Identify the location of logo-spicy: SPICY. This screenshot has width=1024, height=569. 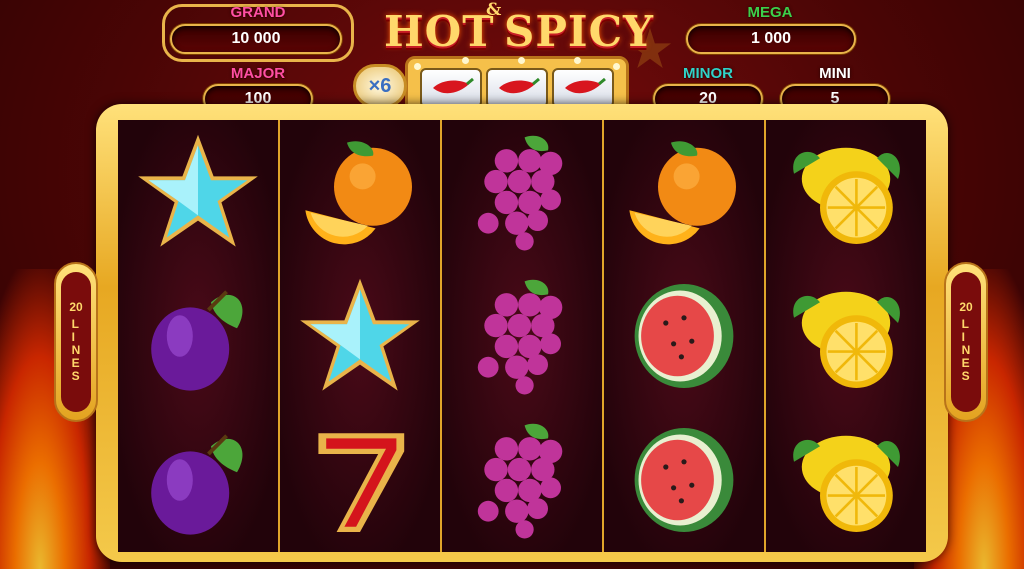
(579, 31).